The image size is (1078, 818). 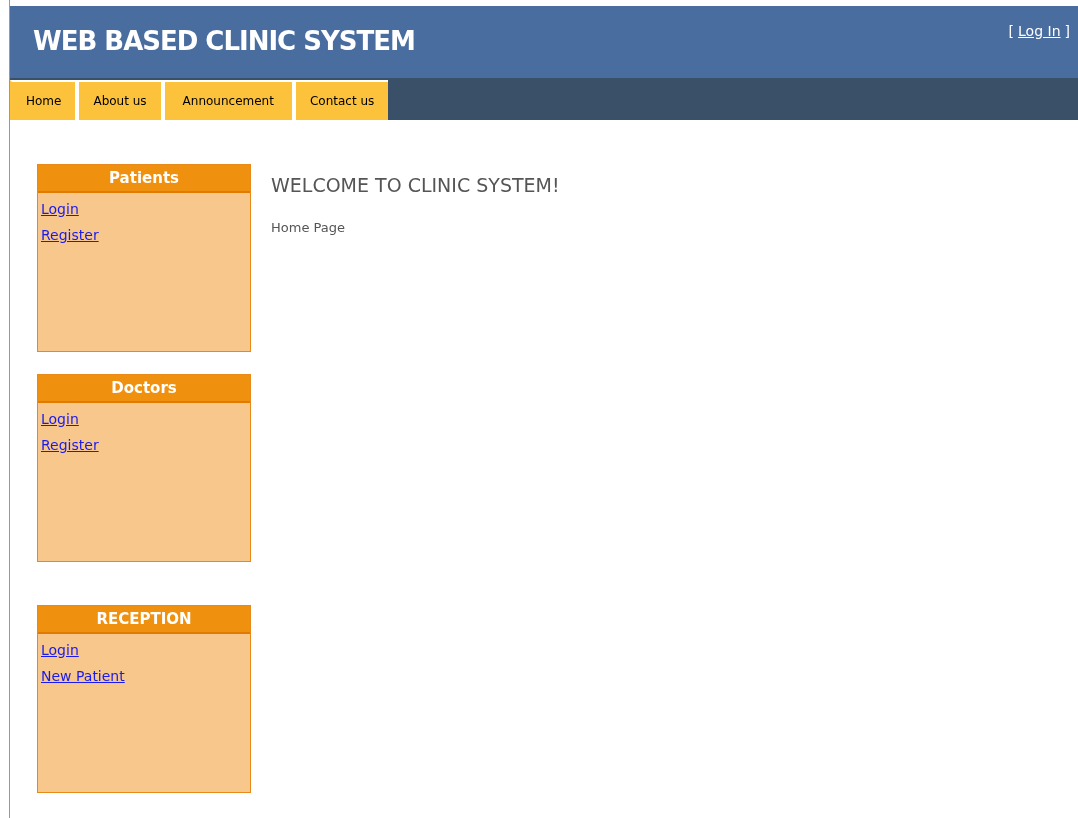 I want to click on bracket: [, so click(x=1011, y=31).